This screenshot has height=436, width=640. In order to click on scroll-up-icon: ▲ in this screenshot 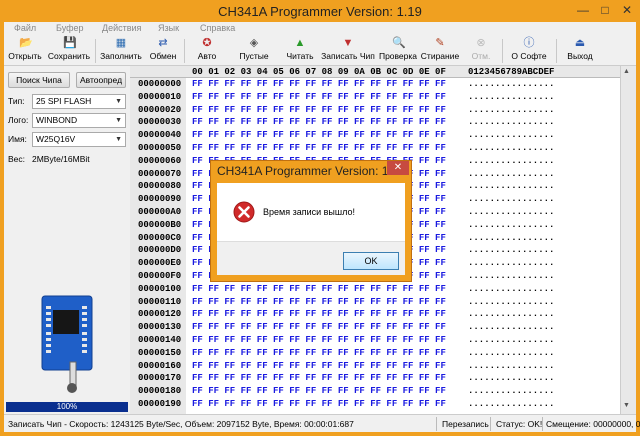, I will do `click(626, 71)`.